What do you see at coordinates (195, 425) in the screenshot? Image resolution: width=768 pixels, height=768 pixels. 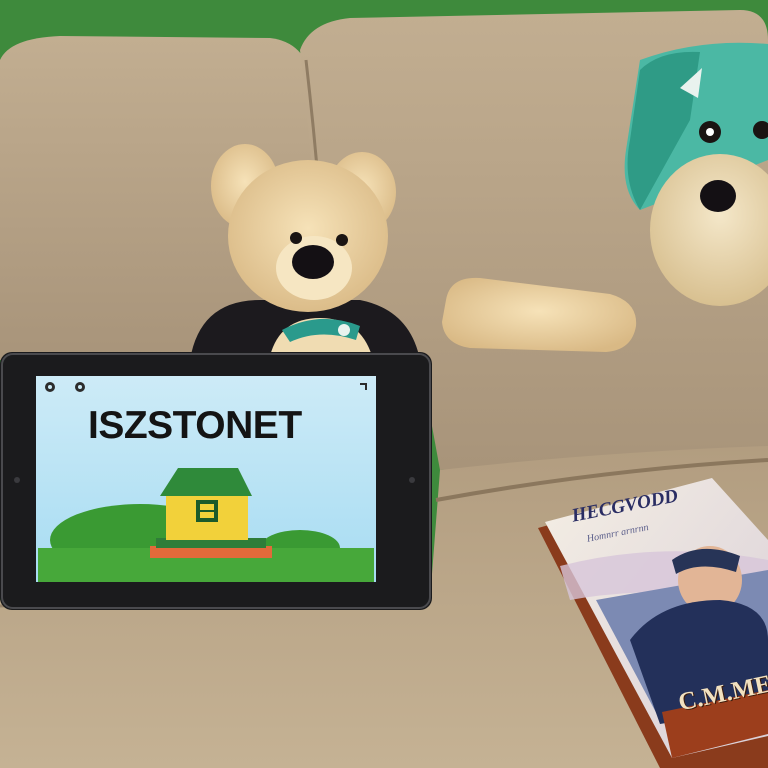 I see `tablet-screen-title: ISZSTONET` at bounding box center [195, 425].